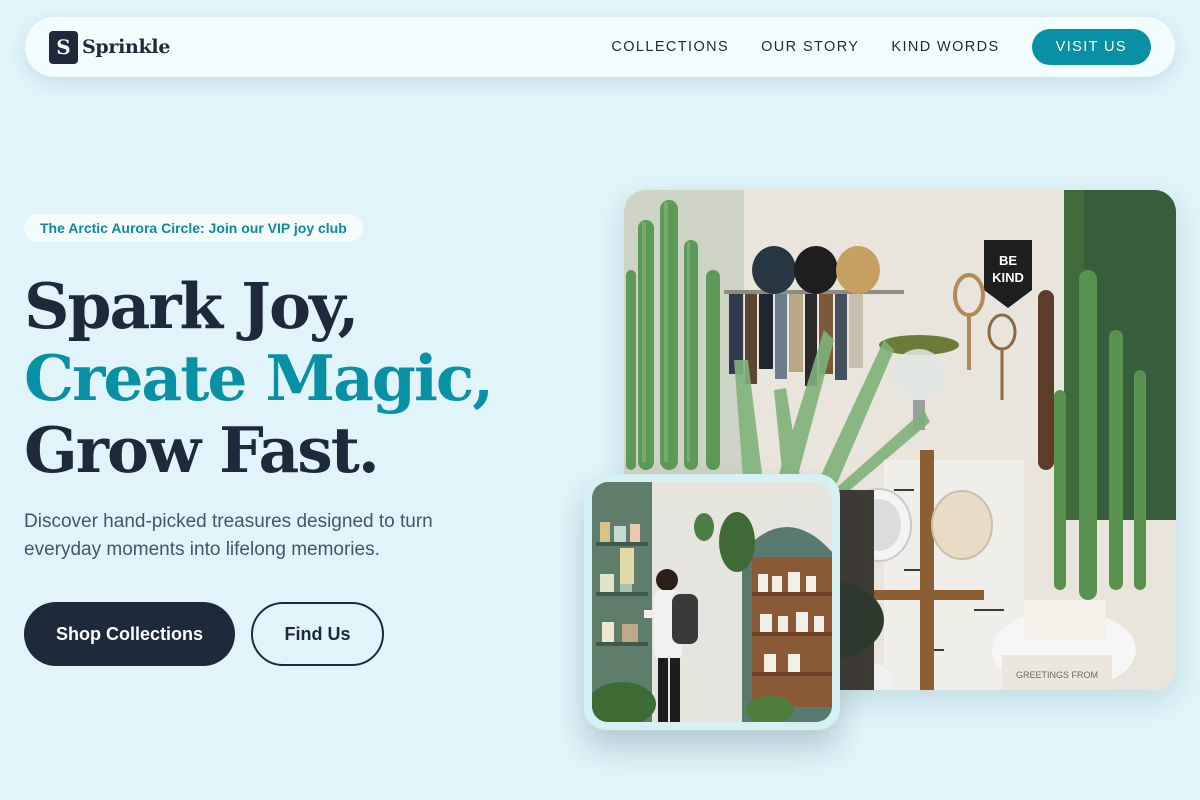  I want to click on logo: S Sprinkle, so click(110, 47).